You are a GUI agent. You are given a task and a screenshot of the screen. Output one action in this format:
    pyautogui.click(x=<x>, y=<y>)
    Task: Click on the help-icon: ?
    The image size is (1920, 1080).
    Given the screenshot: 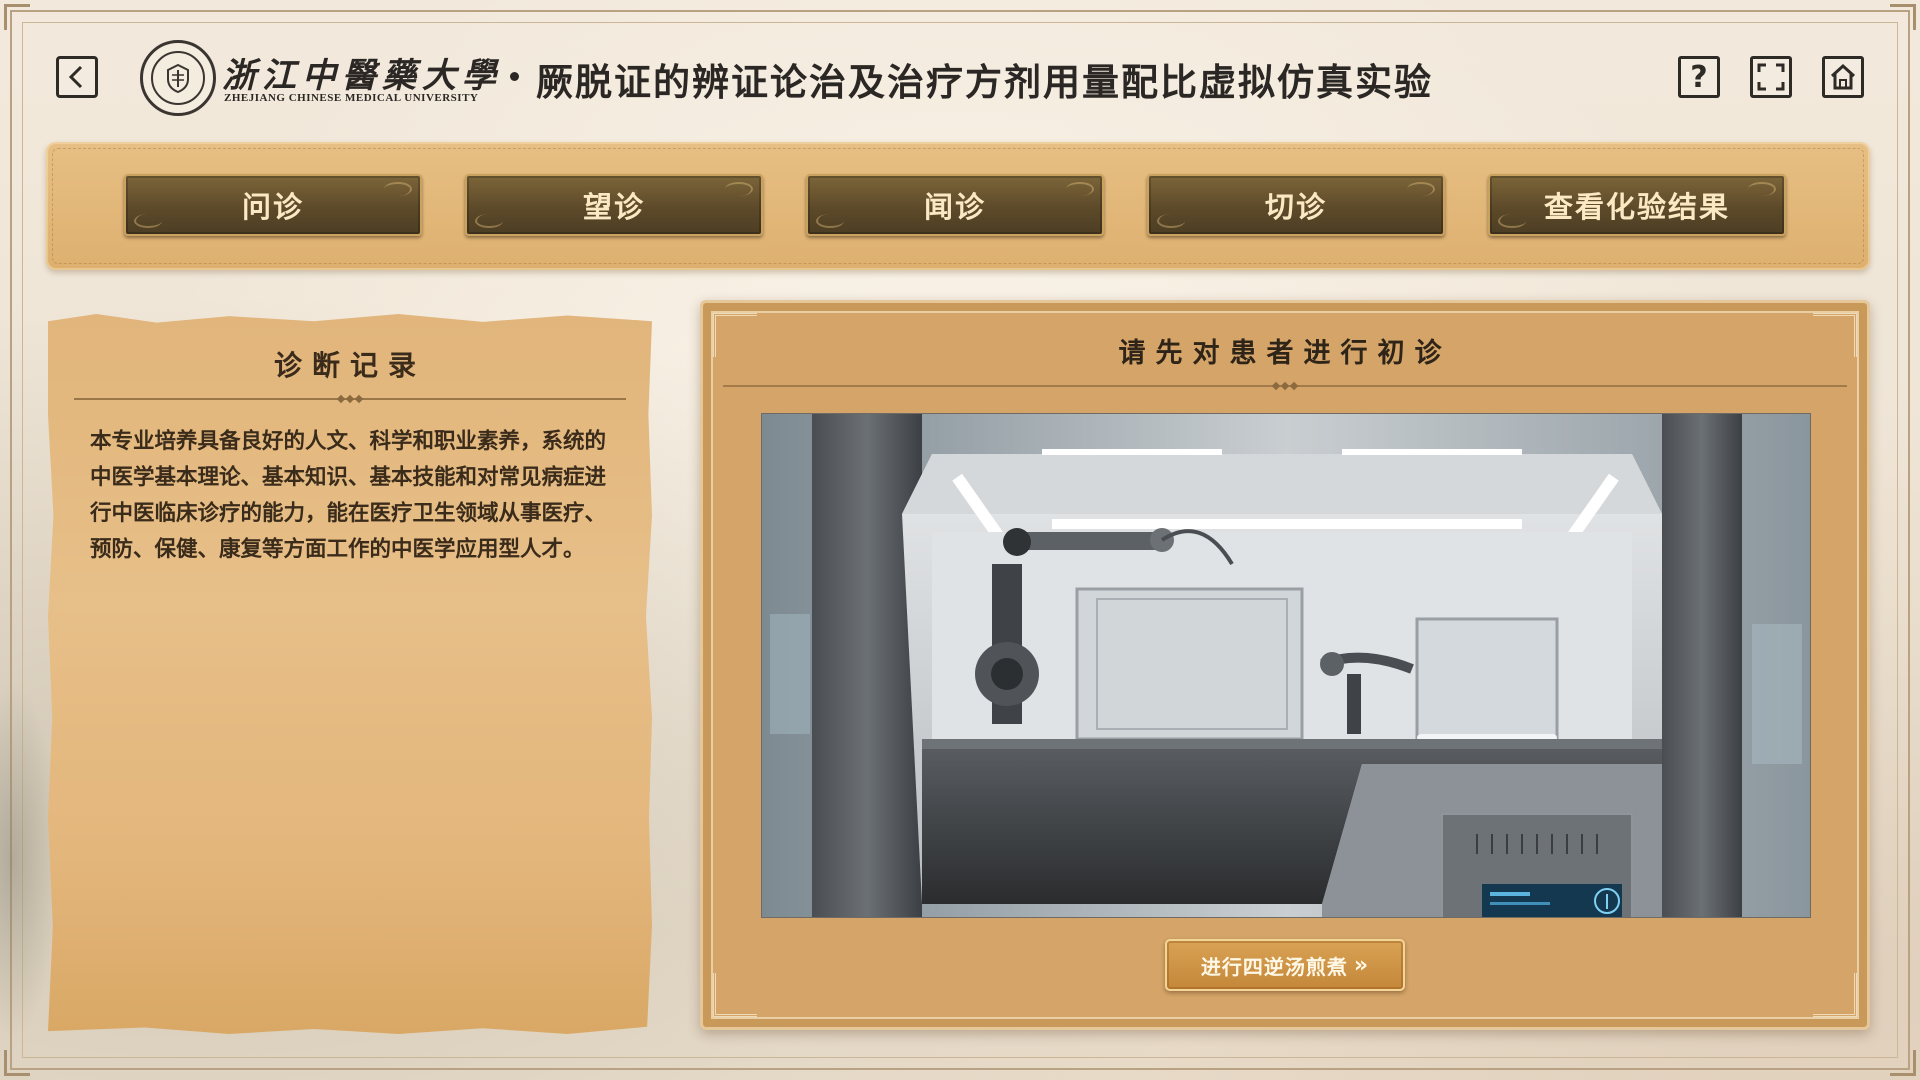 What is the action you would take?
    pyautogui.click(x=1699, y=77)
    